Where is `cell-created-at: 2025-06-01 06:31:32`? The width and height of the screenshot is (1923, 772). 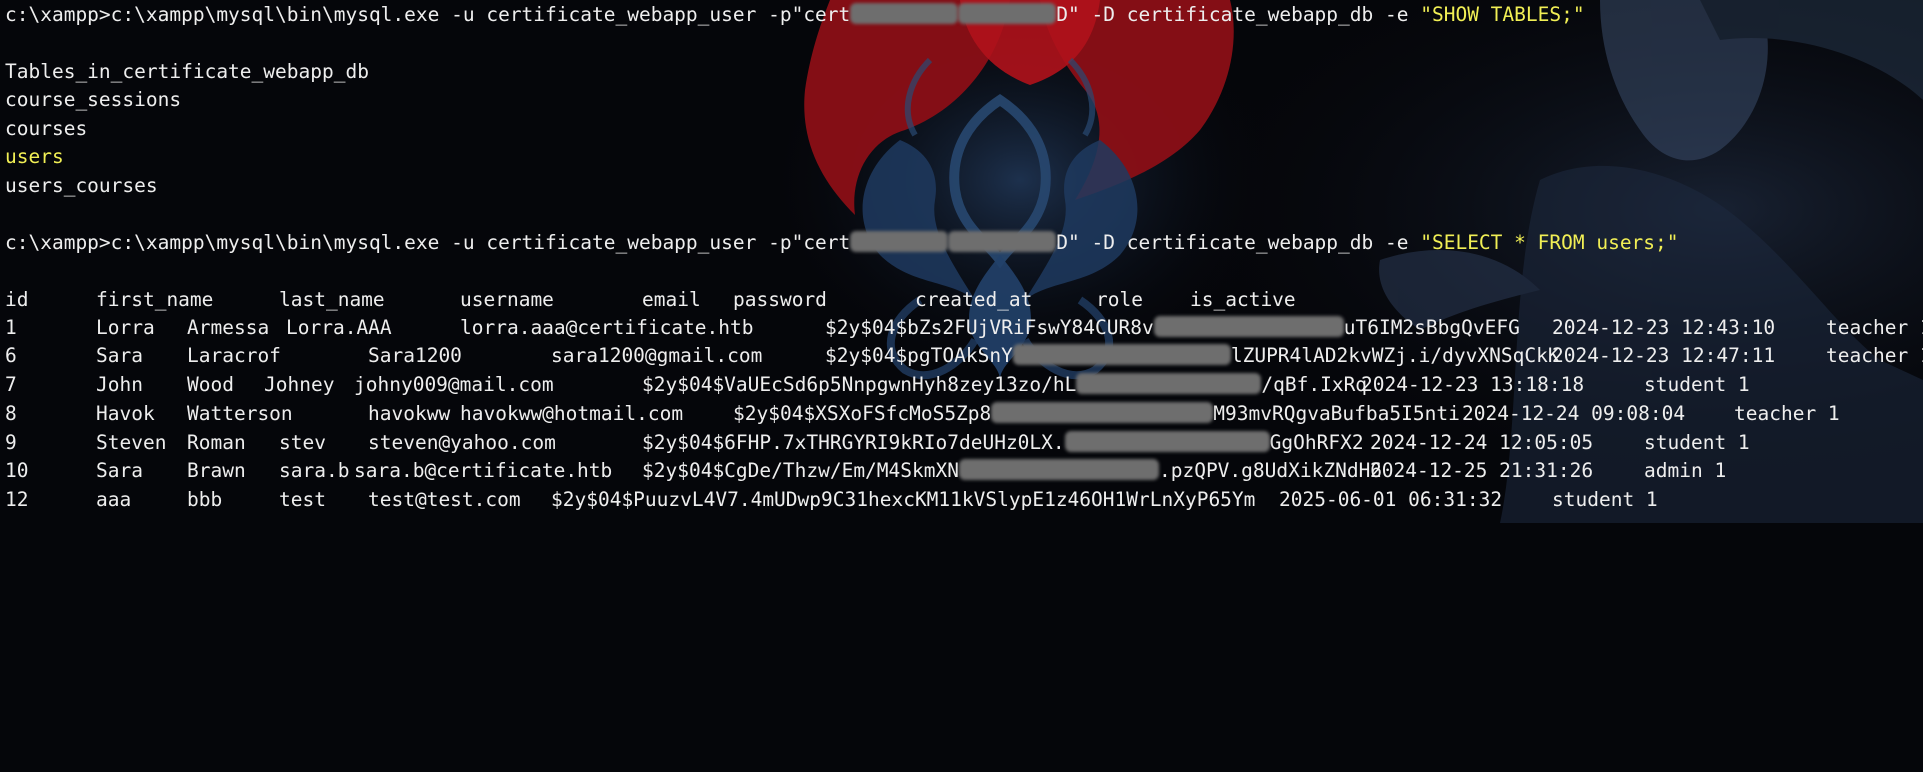
cell-created-at: 2025-06-01 06:31:32 is located at coordinates (1391, 499).